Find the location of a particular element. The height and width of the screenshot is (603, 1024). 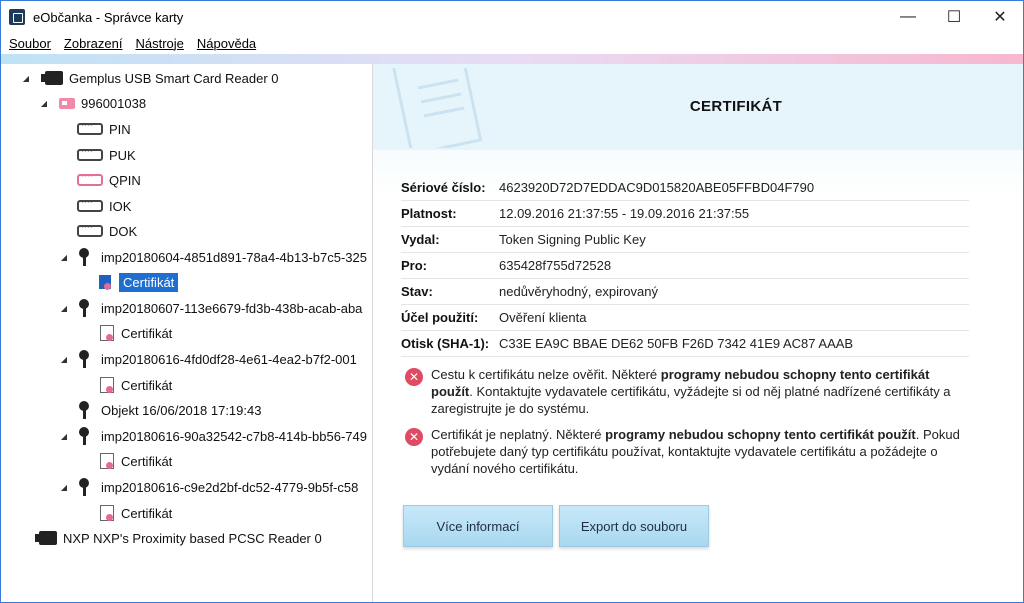

prop-status: Stav: nedůvěryhodný, expirovaný is located at coordinates (685, 292).